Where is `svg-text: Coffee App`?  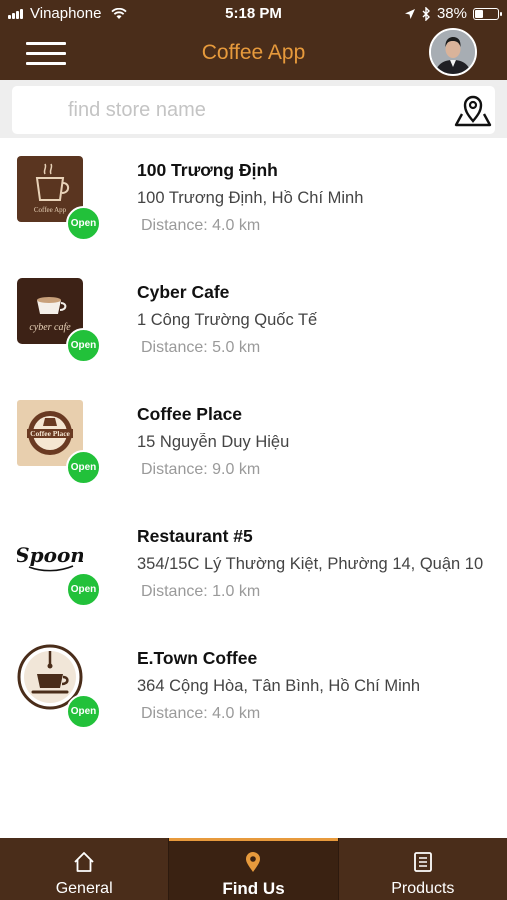 svg-text: Coffee App is located at coordinates (50, 210).